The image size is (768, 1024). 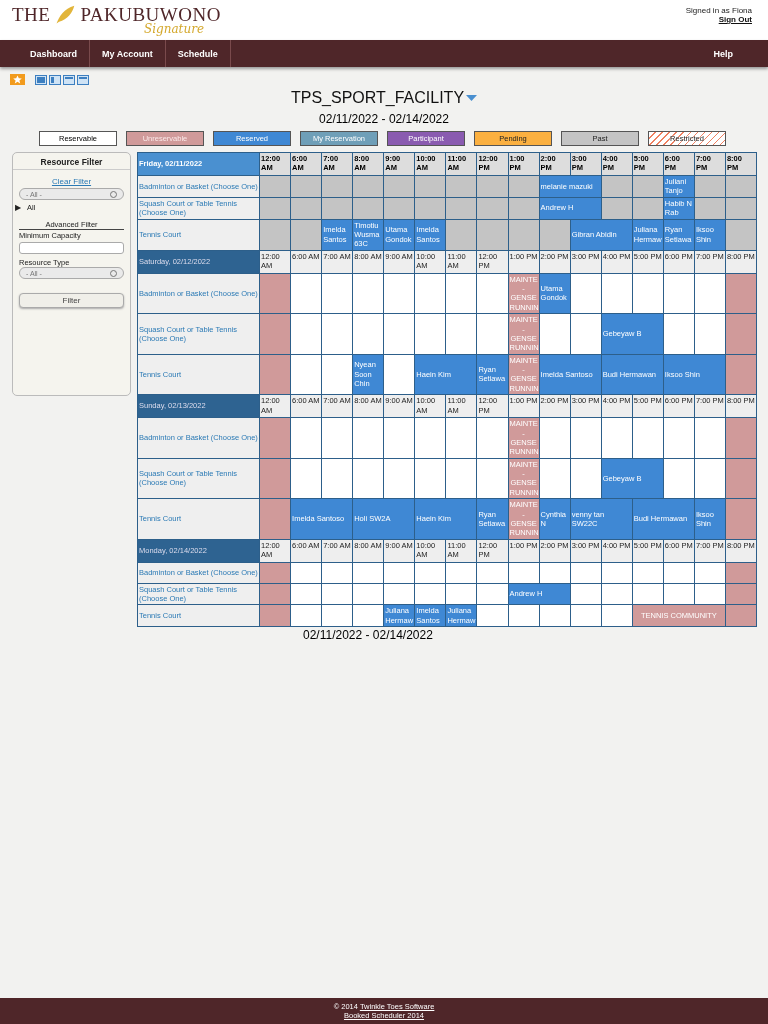 I want to click on signed-in-text: Signed in as Fiona, so click(x=718, y=10).